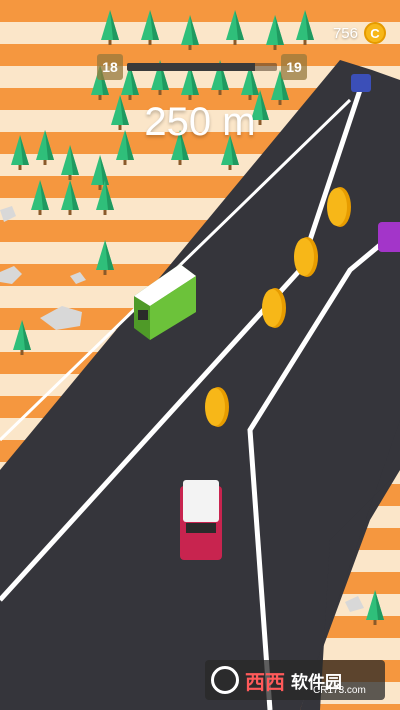 The width and height of the screenshot is (400, 710). Describe the element at coordinates (201, 520) in the screenshot. I see `player-car` at that location.